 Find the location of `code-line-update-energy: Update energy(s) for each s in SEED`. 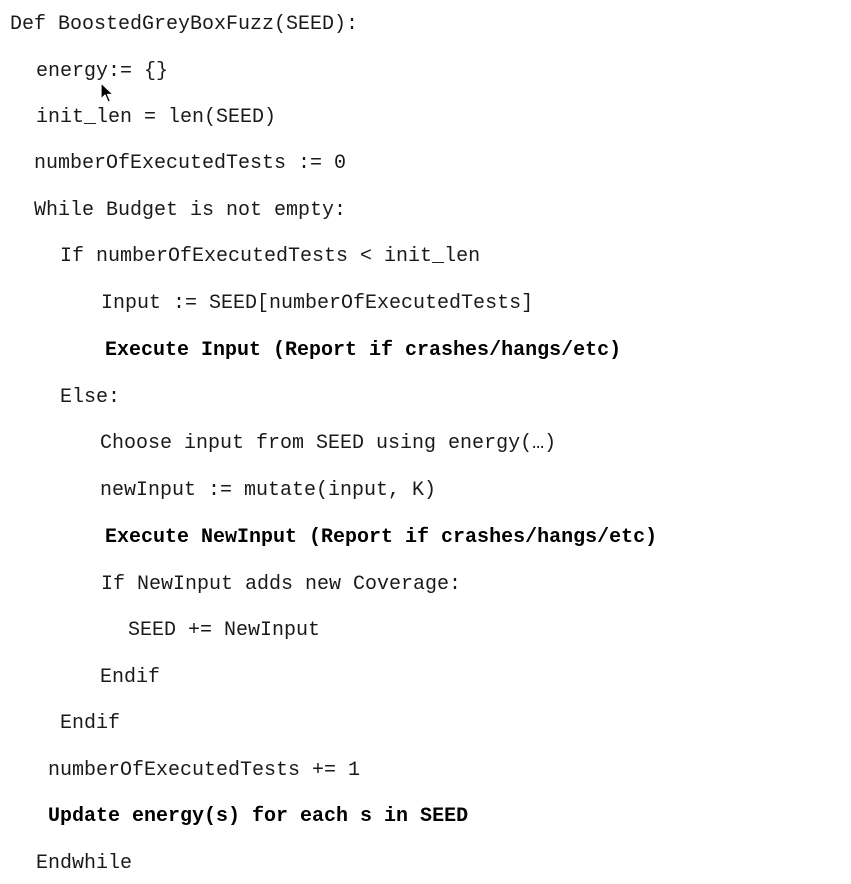

code-line-update-energy: Update energy(s) for each s in SEED is located at coordinates (258, 816).